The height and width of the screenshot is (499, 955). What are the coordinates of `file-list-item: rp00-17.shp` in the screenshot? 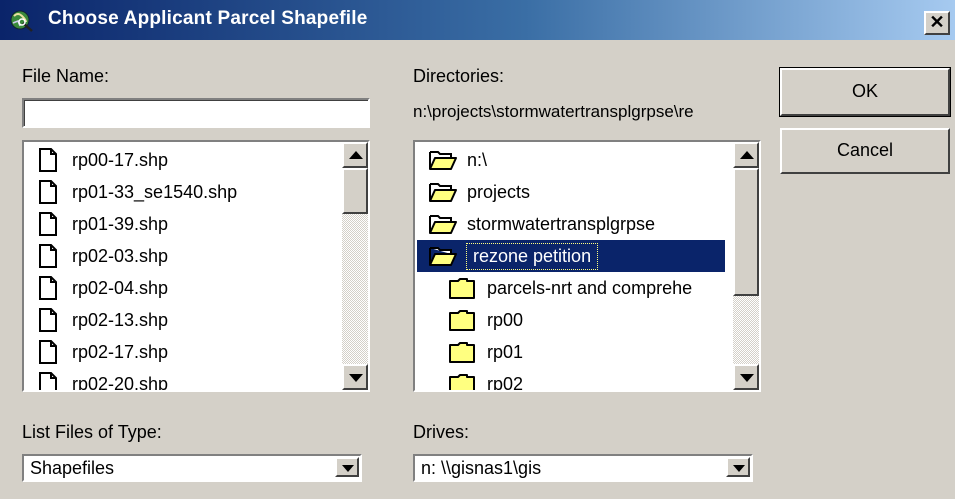 It's located at (103, 160).